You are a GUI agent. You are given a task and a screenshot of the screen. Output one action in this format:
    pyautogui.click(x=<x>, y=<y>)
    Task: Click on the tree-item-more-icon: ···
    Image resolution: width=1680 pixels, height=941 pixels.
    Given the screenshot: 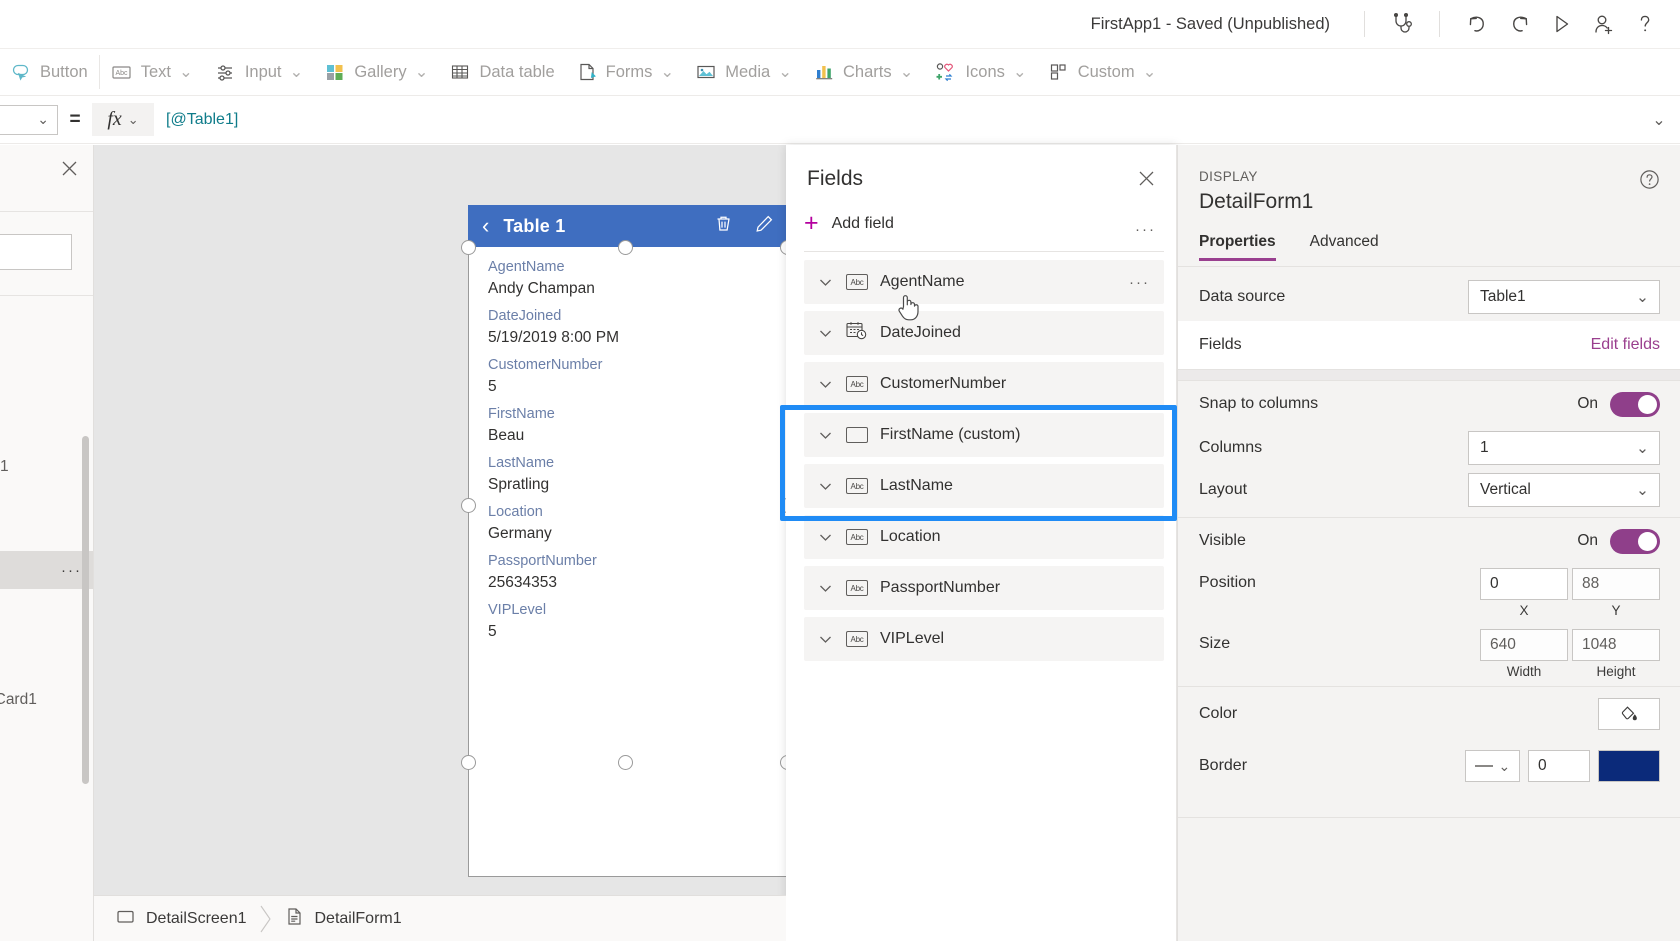 What is the action you would take?
    pyautogui.click(x=71, y=570)
    